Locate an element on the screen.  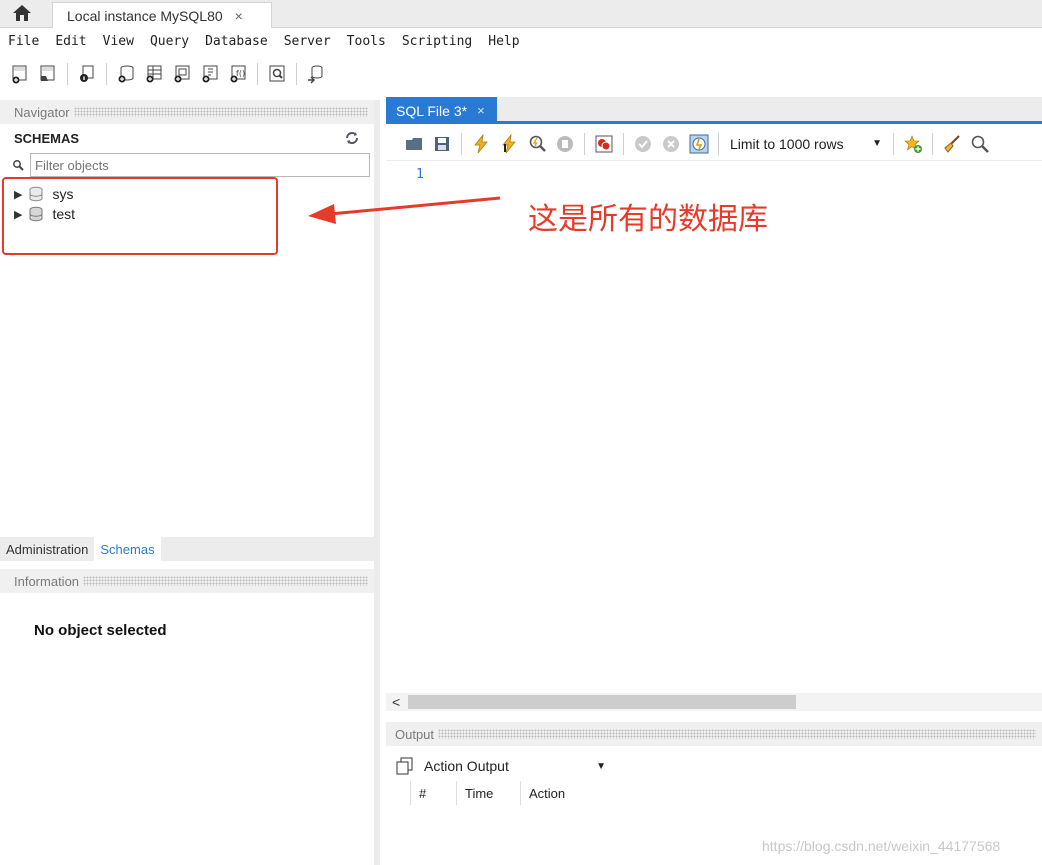
svg-text: f() is located at coordinates (240, 73).